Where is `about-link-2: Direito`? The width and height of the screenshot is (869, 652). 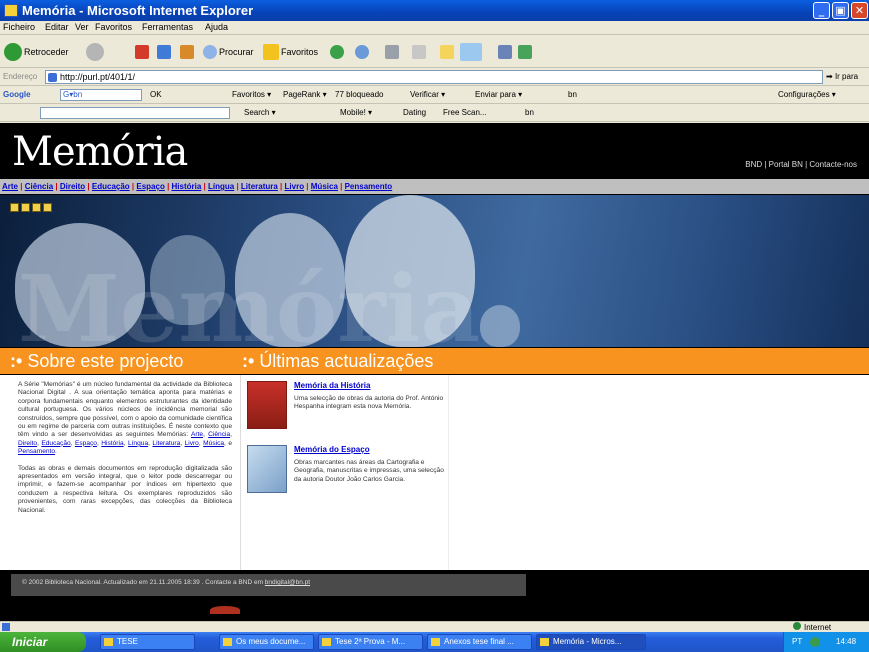 about-link-2: Direito is located at coordinates (27, 443).